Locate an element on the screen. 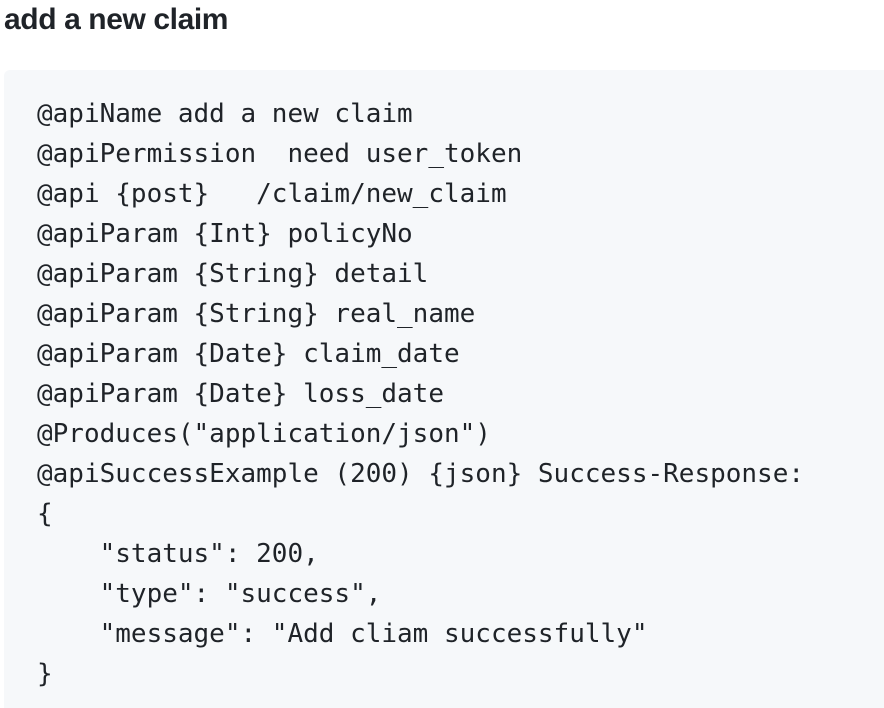 This screenshot has width=884, height=708. code-line: @api {post} /claim/new_claim is located at coordinates (272, 194).